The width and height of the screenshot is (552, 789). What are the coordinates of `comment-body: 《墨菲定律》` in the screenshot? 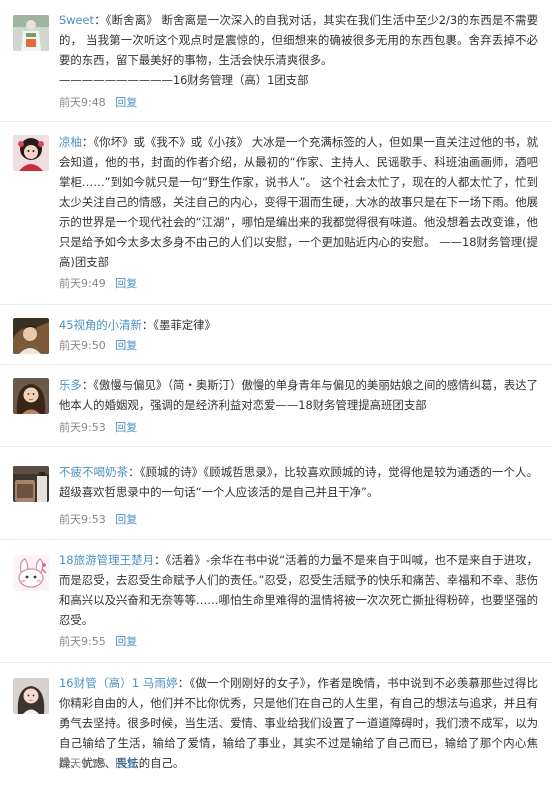 It's located at (184, 325).